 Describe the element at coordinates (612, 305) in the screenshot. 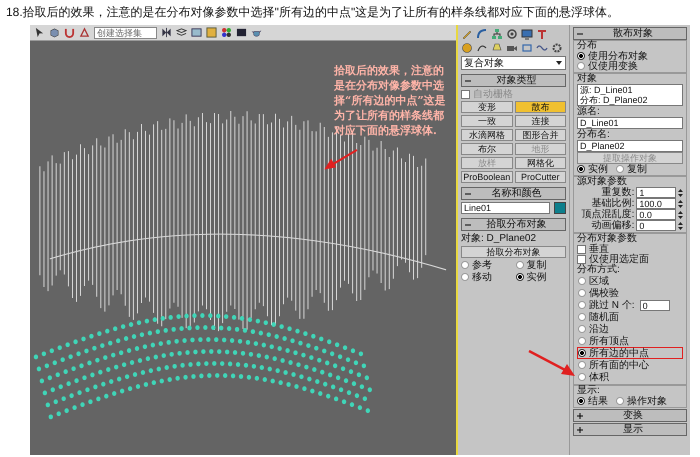

I see `radio-label: 跳过 N 个:` at that location.